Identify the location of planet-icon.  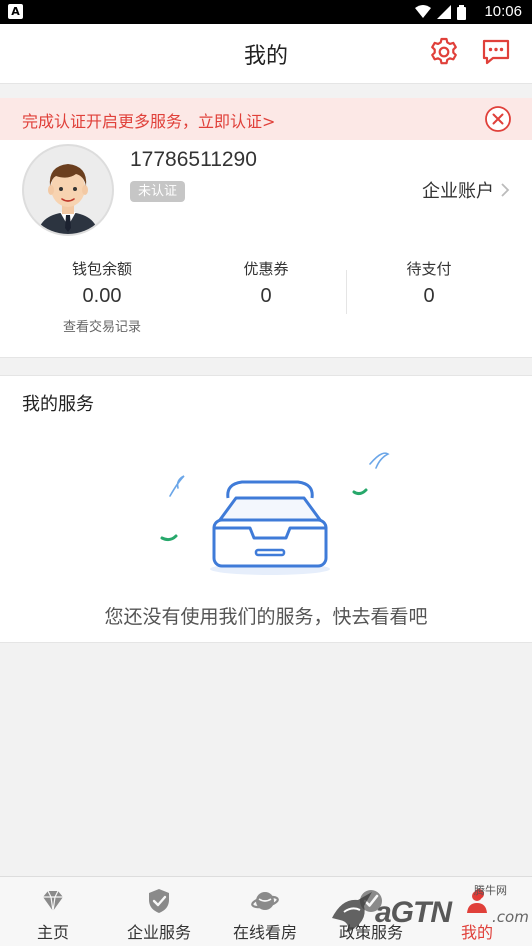
(265, 901).